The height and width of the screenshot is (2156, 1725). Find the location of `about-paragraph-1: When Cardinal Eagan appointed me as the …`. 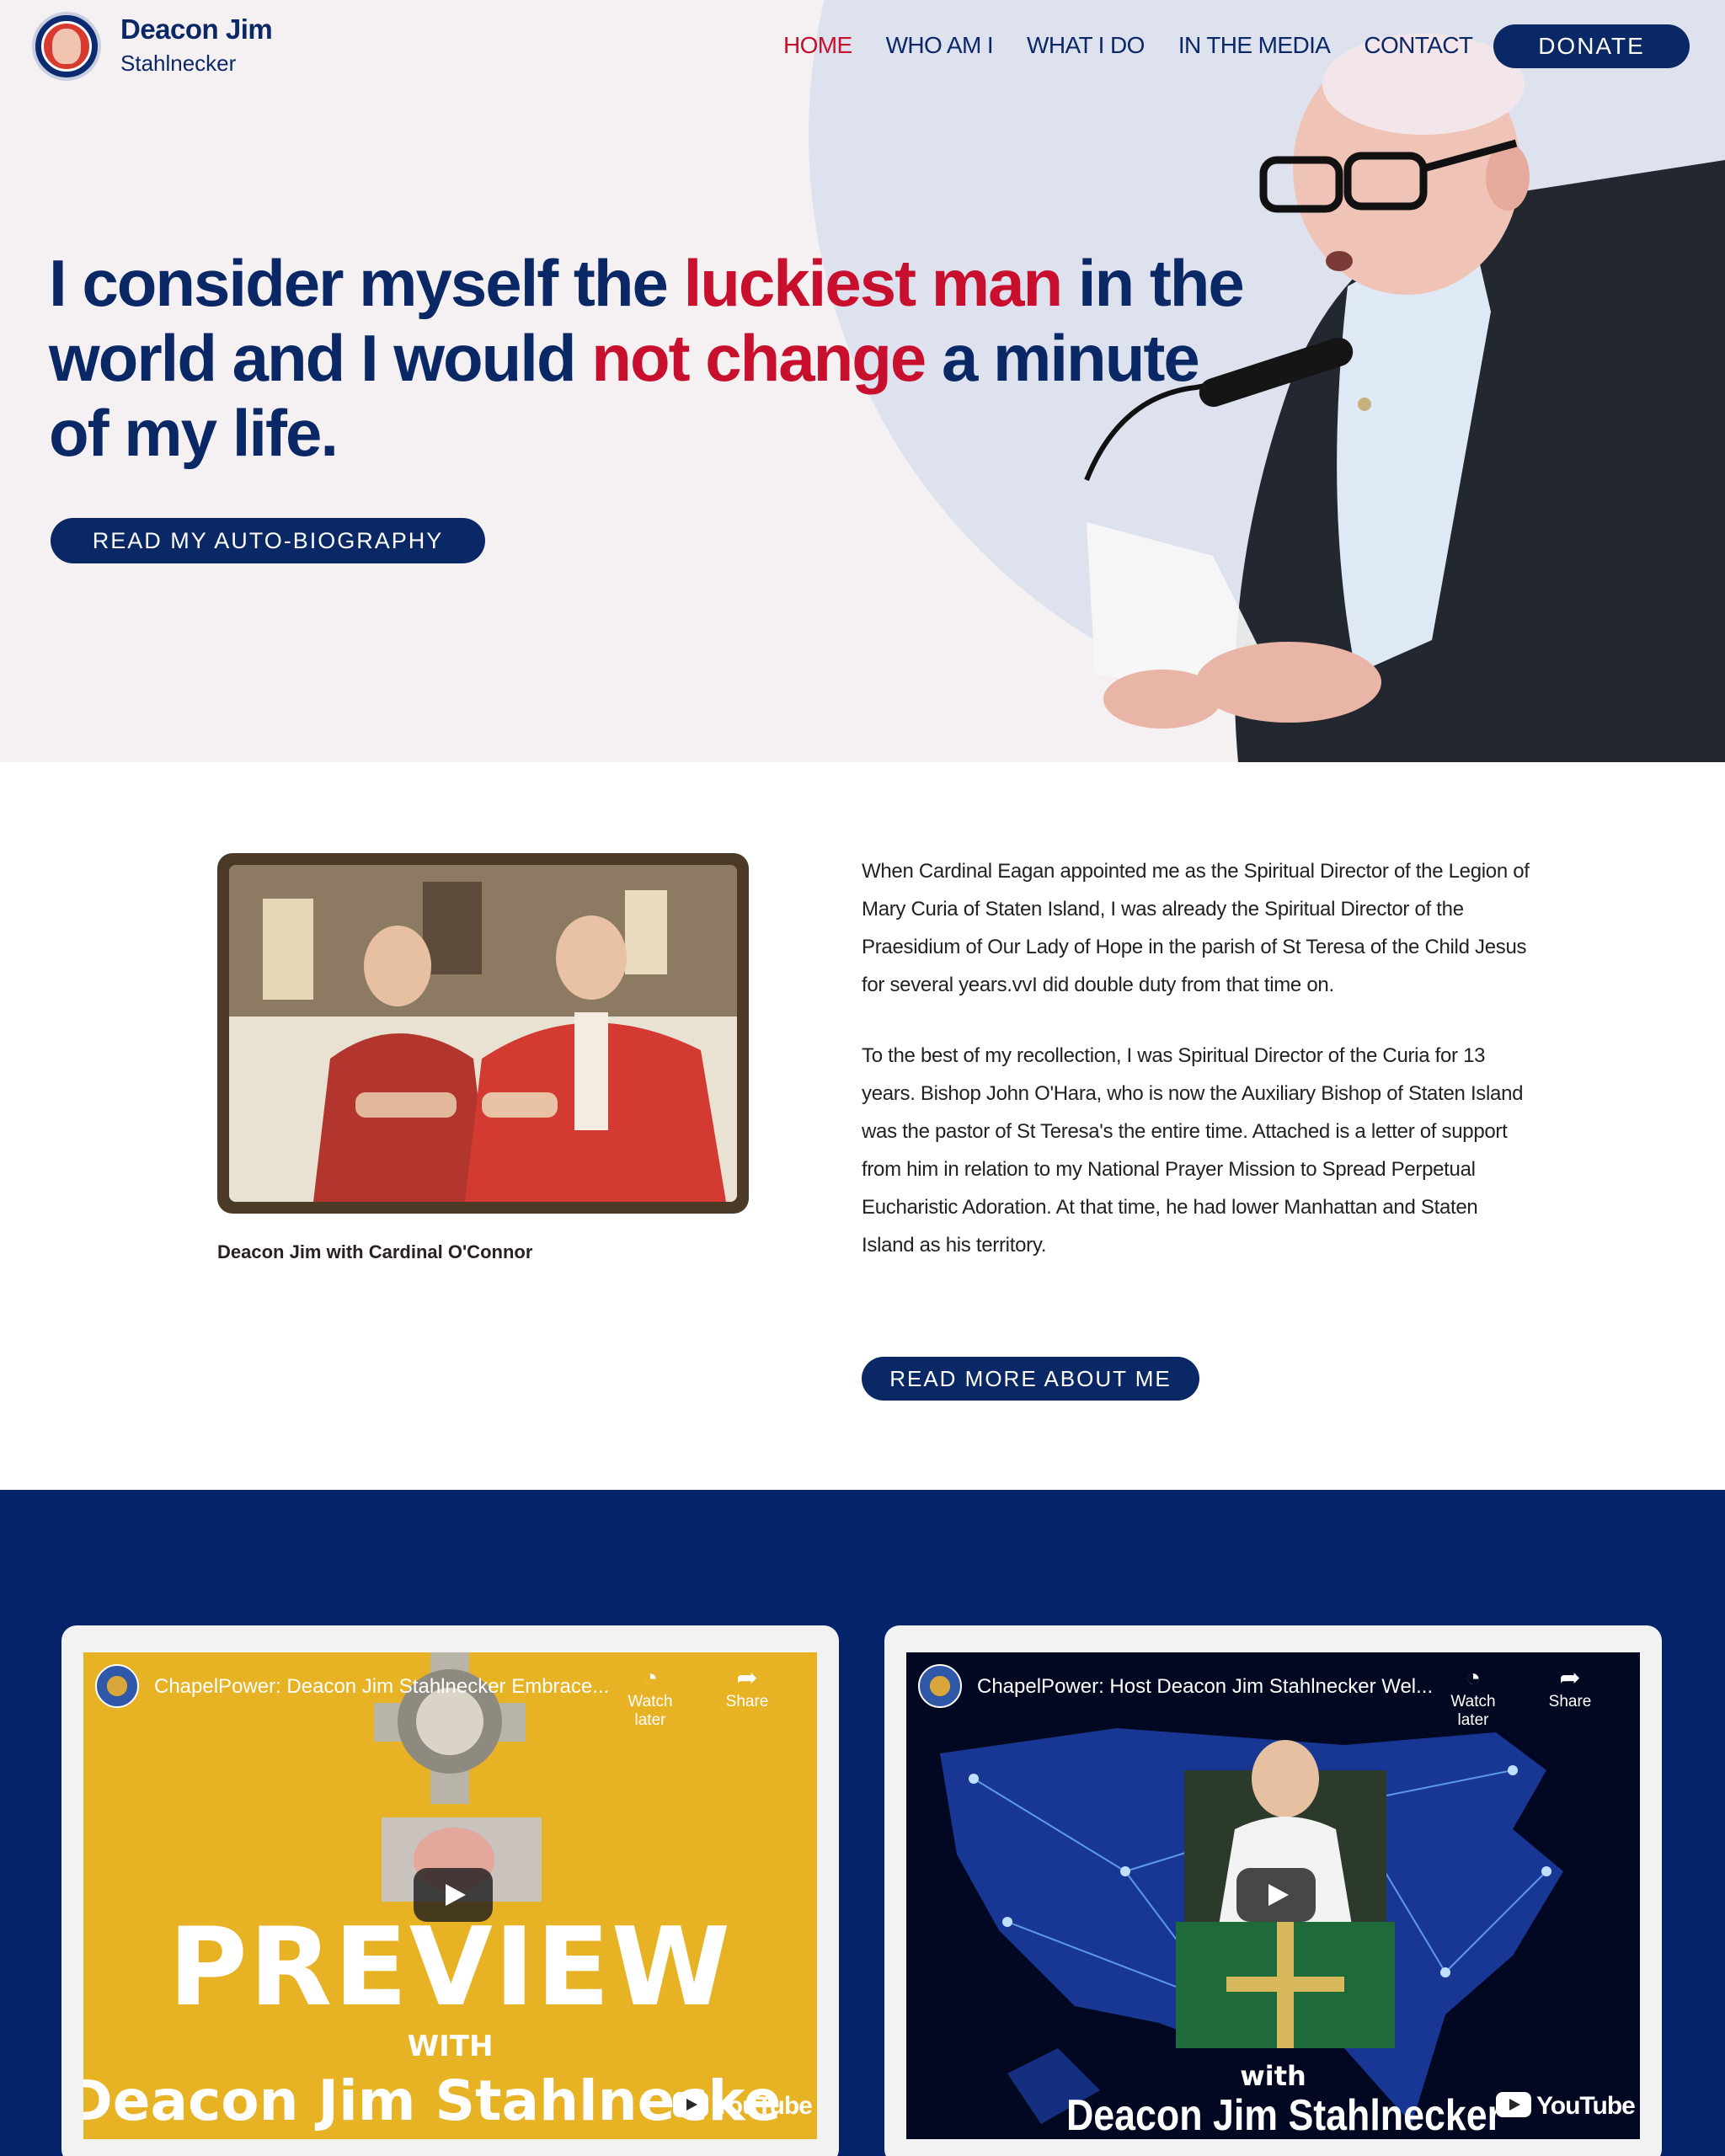

about-paragraph-1: When Cardinal Eagan appointed me as the … is located at coordinates (1196, 928).